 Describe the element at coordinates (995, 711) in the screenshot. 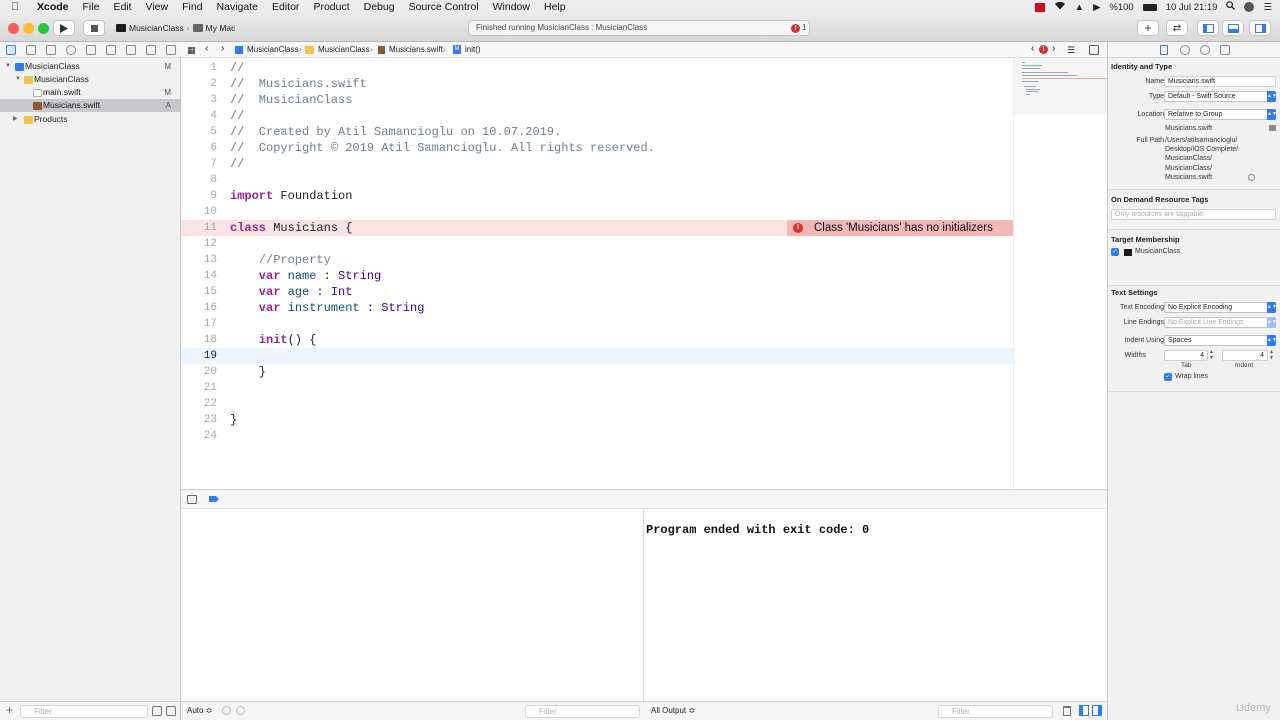

I see `console-filter-input: Filter` at that location.